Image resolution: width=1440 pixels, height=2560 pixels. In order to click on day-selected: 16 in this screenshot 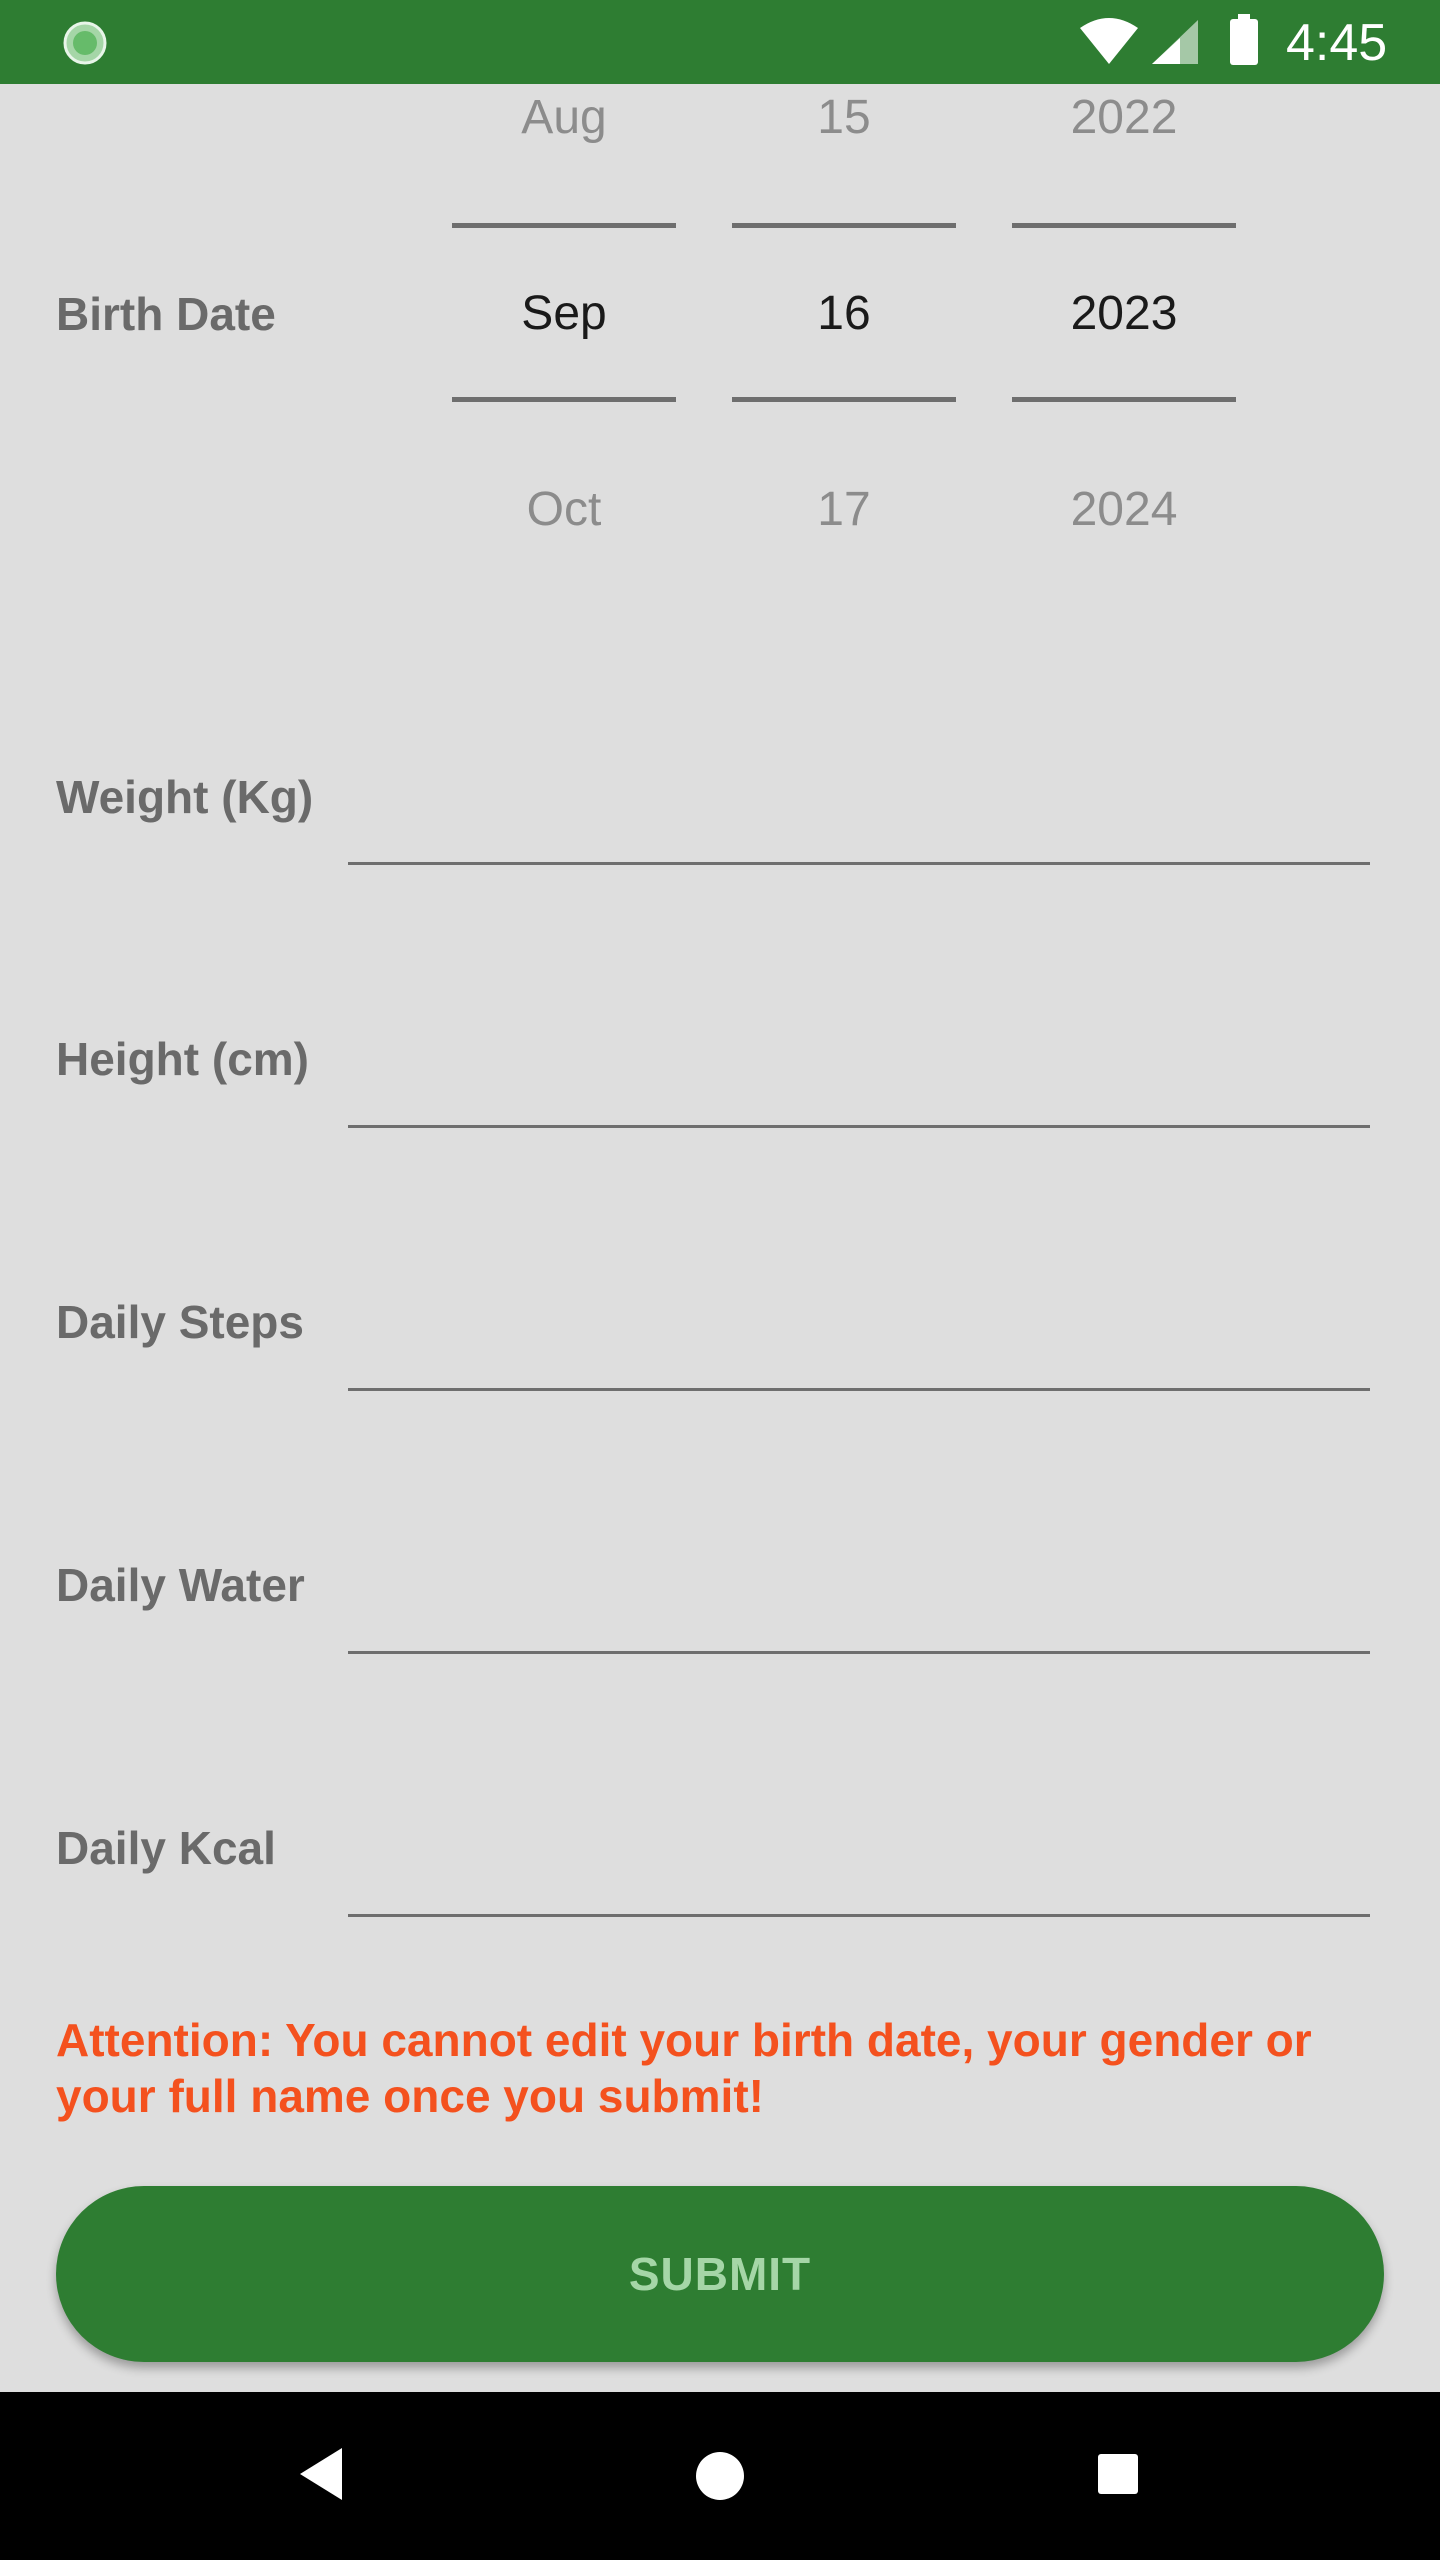, I will do `click(844, 314)`.